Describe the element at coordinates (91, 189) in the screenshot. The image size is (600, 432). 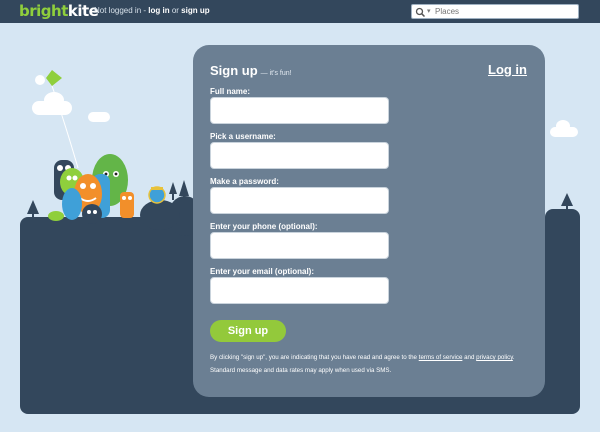
I see `mascot-characters-illustration` at that location.